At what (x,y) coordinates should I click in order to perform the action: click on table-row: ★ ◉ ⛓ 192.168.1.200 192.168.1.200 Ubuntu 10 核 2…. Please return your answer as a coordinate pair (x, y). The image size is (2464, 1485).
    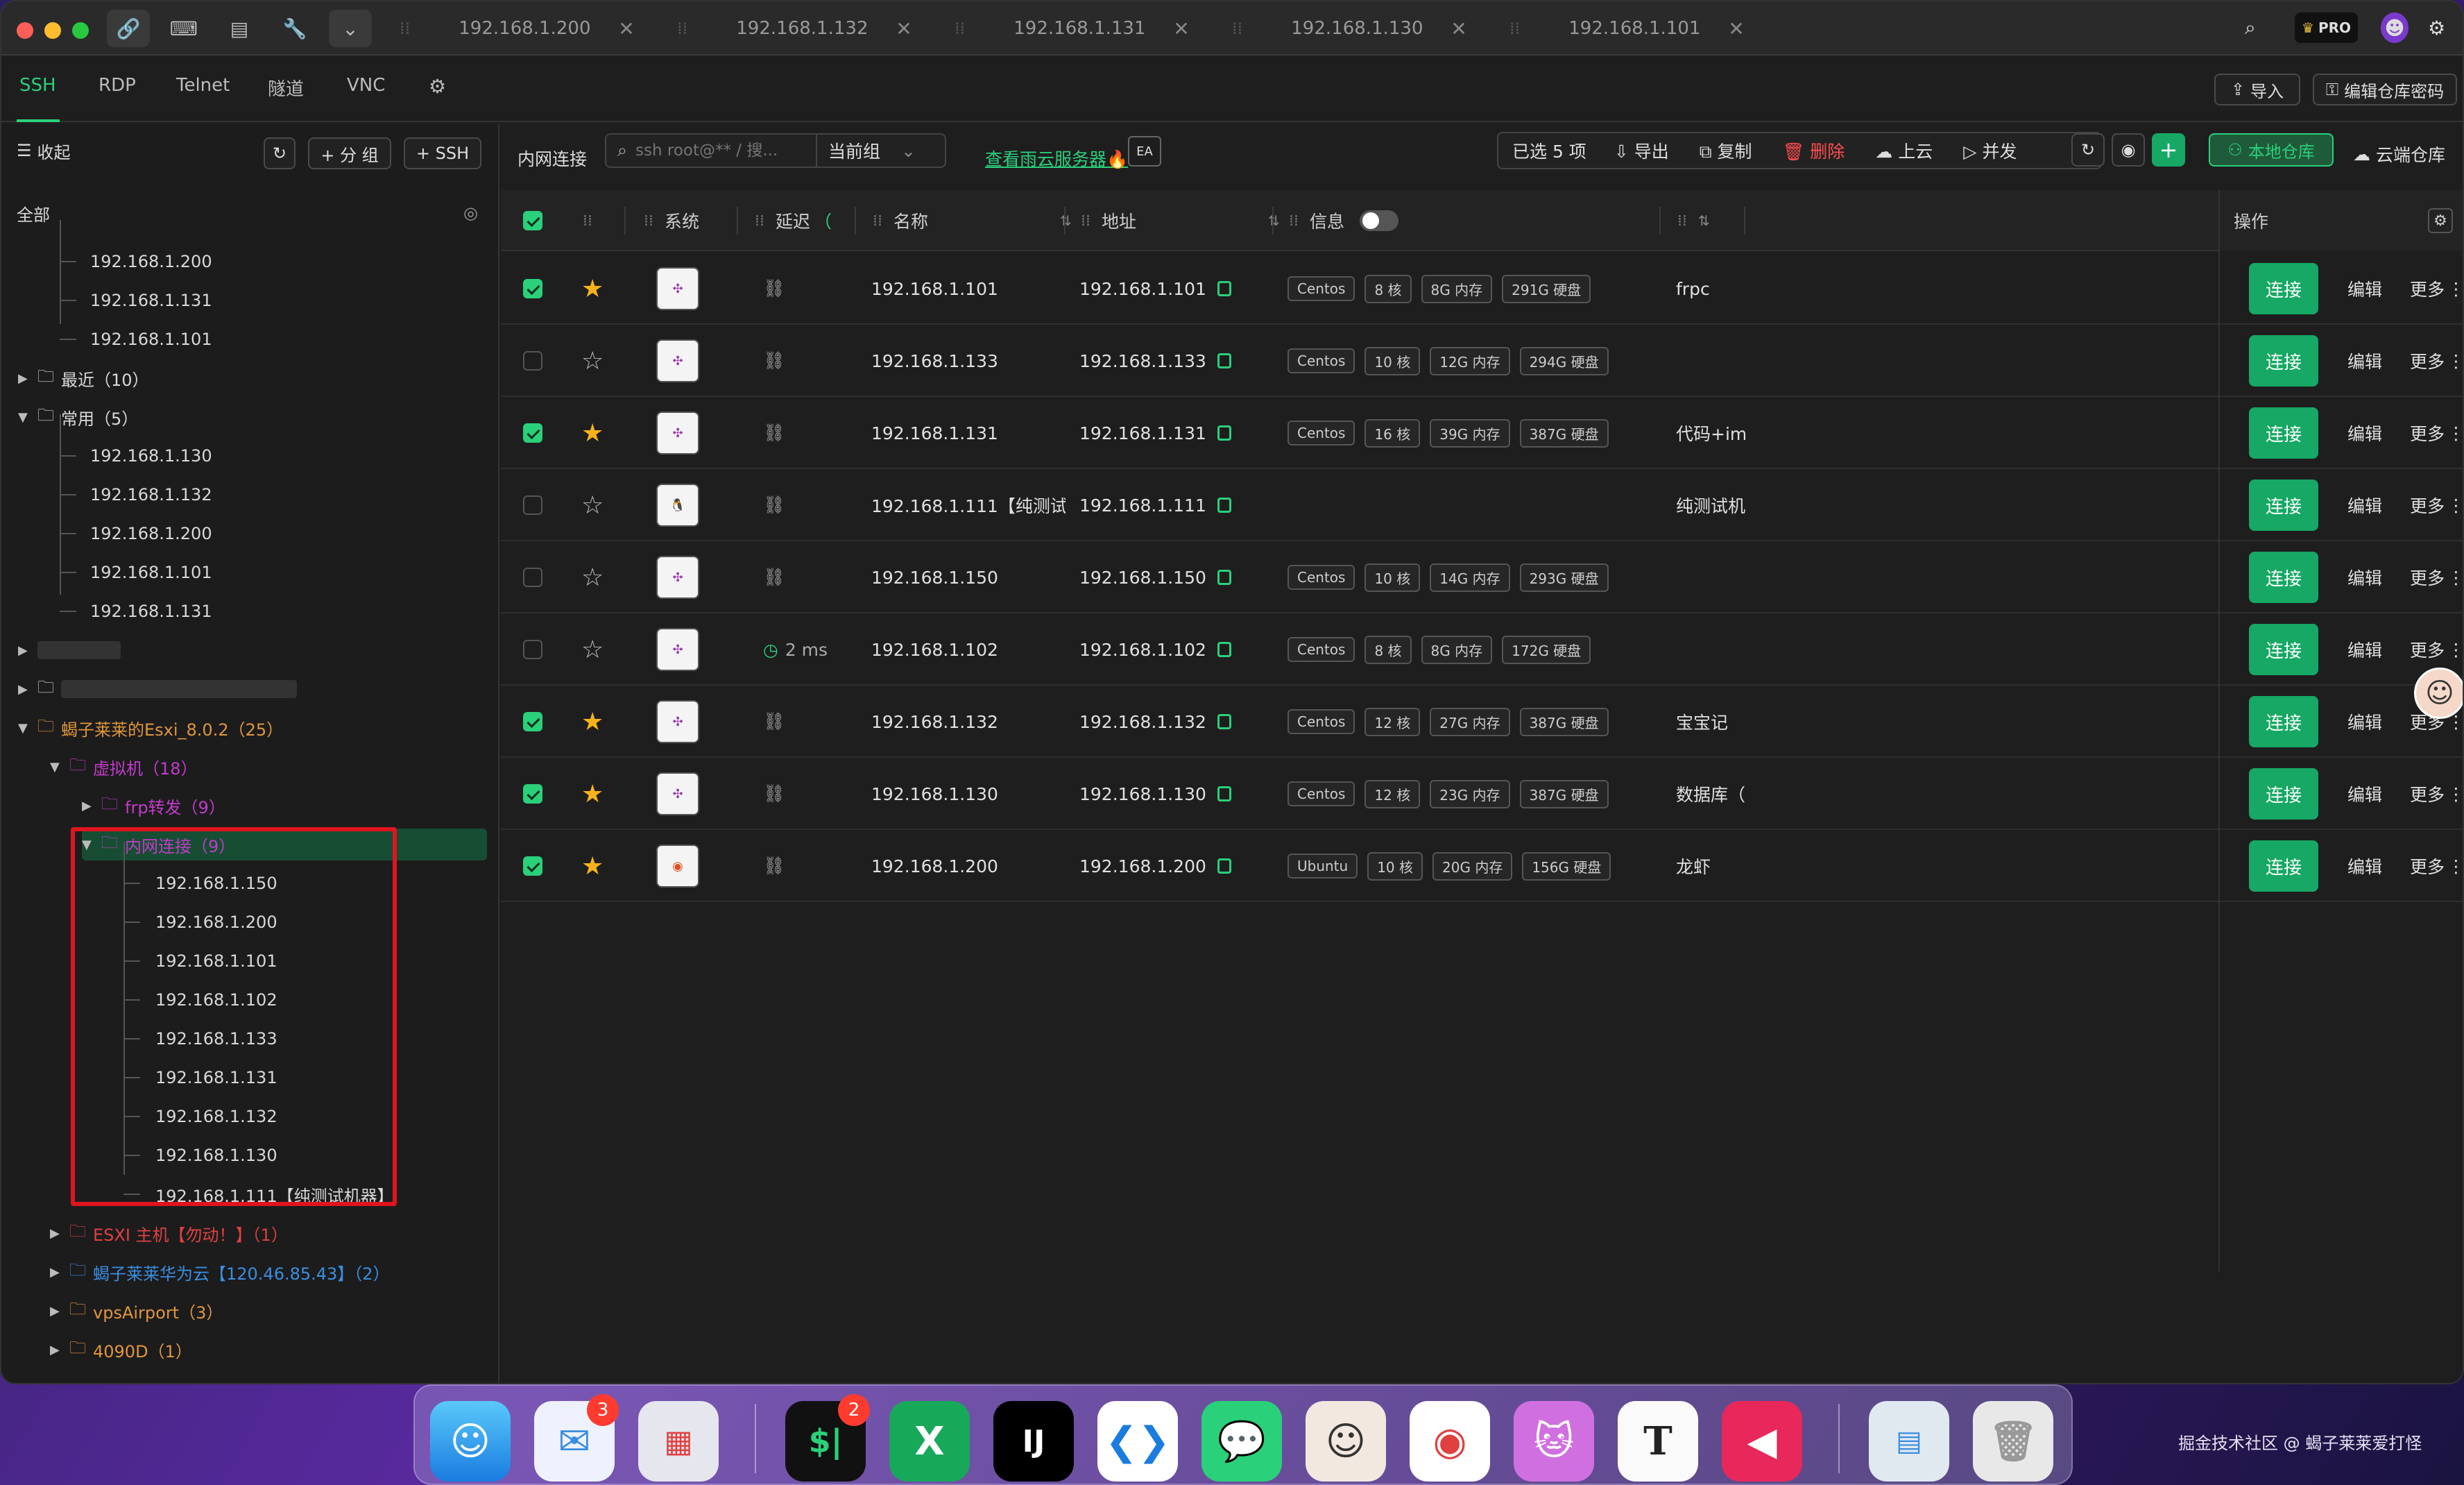
    Looking at the image, I should click on (1482, 866).